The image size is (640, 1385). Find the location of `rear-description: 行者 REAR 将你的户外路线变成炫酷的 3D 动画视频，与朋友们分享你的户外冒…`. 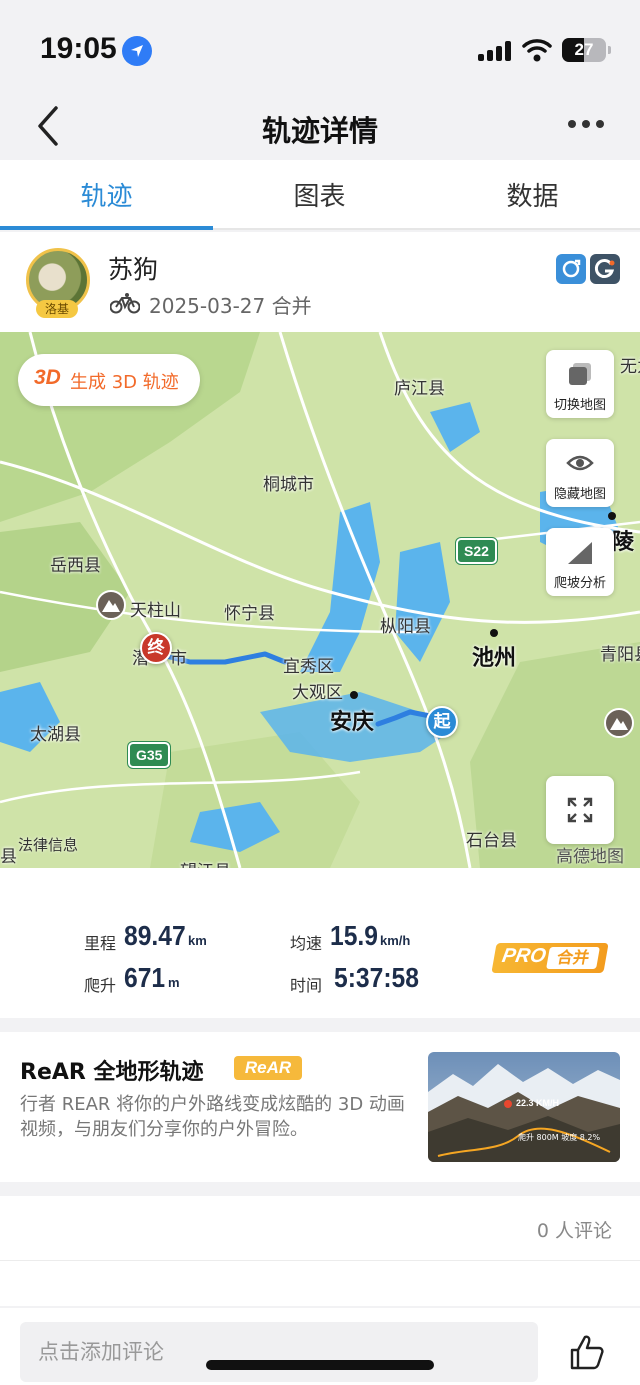

rear-description: 行者 REAR 将你的户外路线变成炫酷的 3D 动画视频，与朋友们分享你的户外冒… is located at coordinates (212, 1117).